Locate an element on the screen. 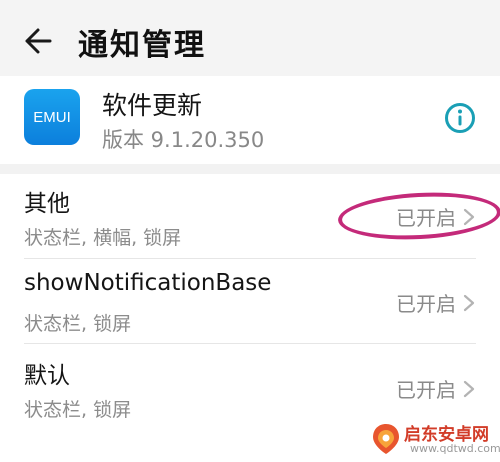 The width and height of the screenshot is (500, 462). app-icon-label: EMUI is located at coordinates (52, 117).